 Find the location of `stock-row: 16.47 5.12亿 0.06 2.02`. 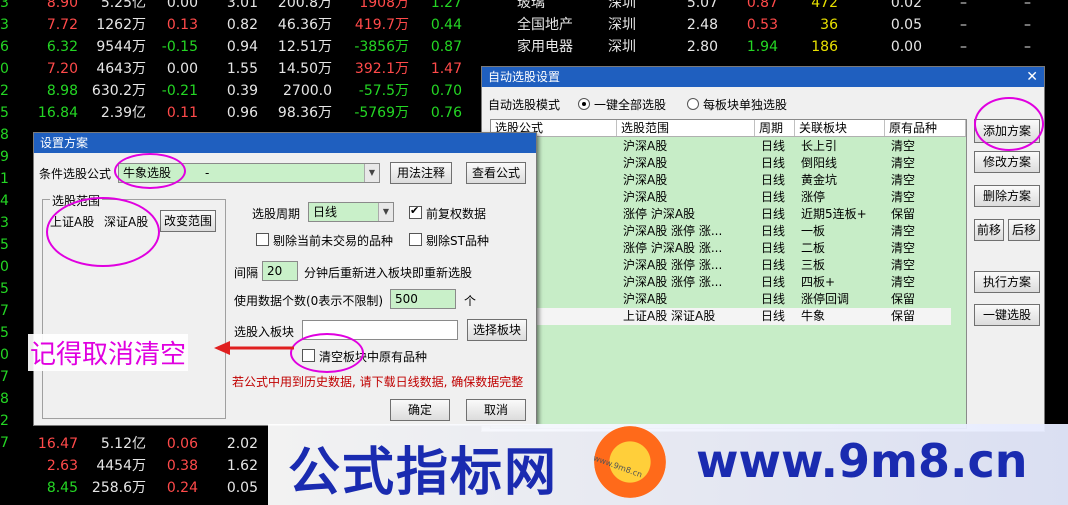

stock-row: 16.47 5.12亿 0.06 2.02 is located at coordinates (135, 444).